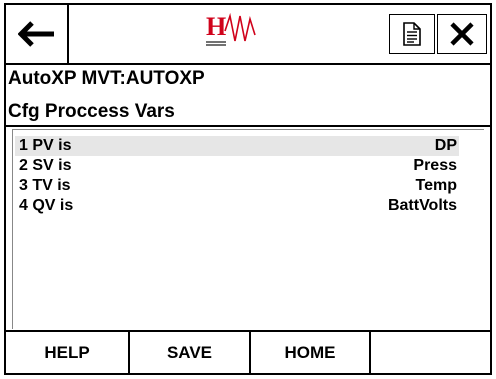 The image size is (496, 379). I want to click on pv-label: 1 PV is, so click(45, 145).